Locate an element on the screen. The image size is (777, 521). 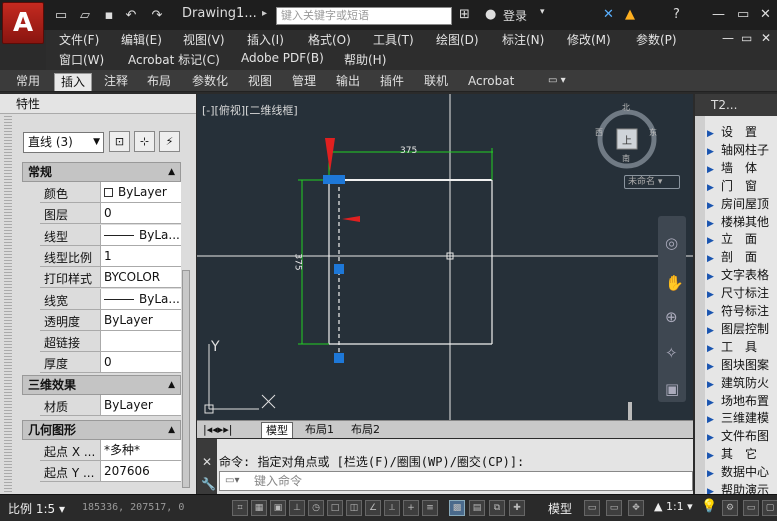
selection-cycling-icon: ⧉ is located at coordinates (497, 508).